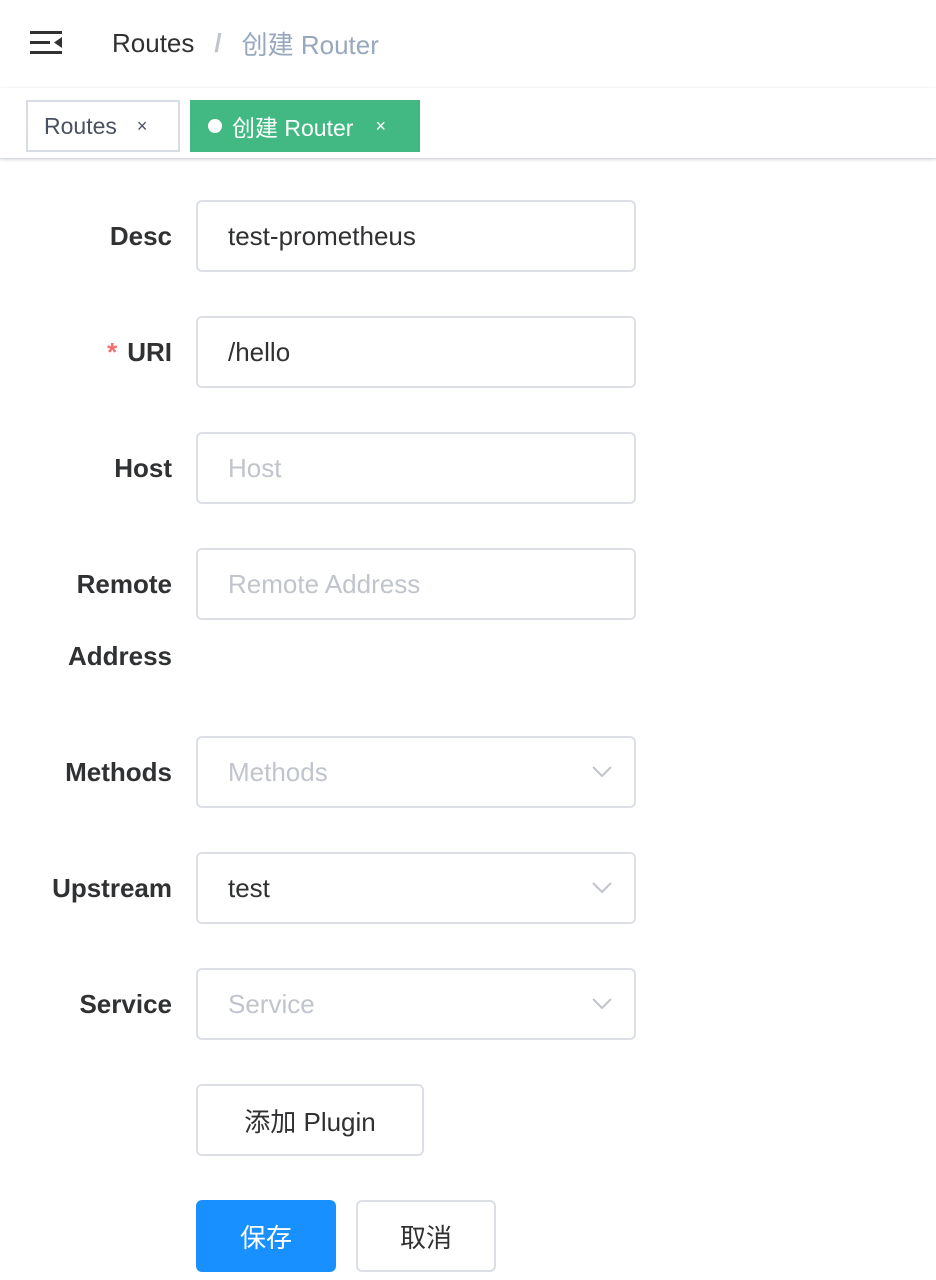 The image size is (936, 1280). Describe the element at coordinates (149, 352) in the screenshot. I see `uri-label-text: URI` at that location.